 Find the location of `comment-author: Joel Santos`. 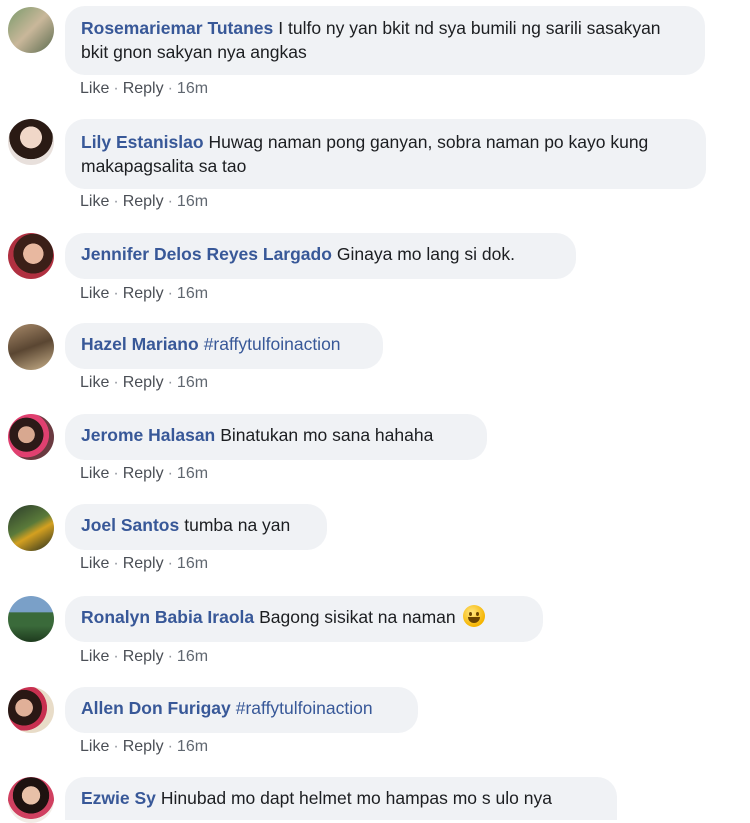

comment-author: Joel Santos is located at coordinates (130, 525).